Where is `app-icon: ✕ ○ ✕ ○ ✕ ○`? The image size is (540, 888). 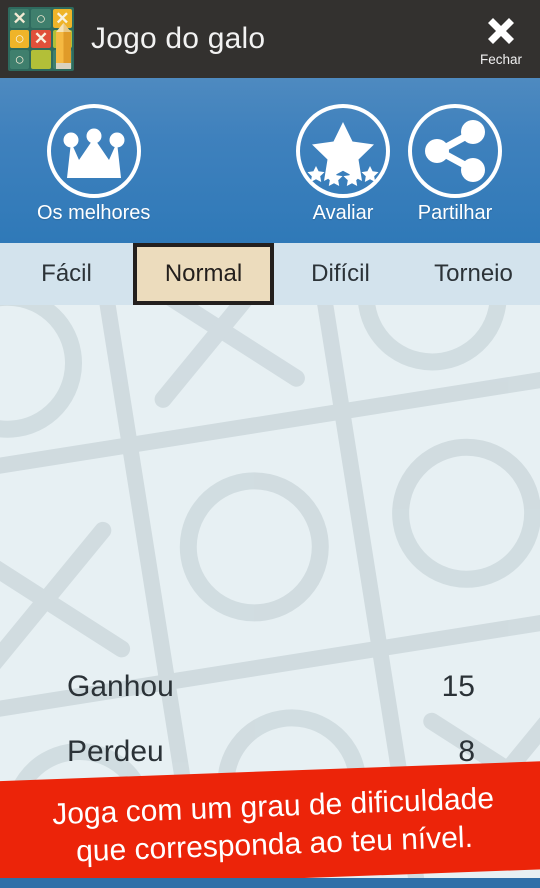 app-icon: ✕ ○ ✕ ○ ✕ ○ is located at coordinates (41, 39).